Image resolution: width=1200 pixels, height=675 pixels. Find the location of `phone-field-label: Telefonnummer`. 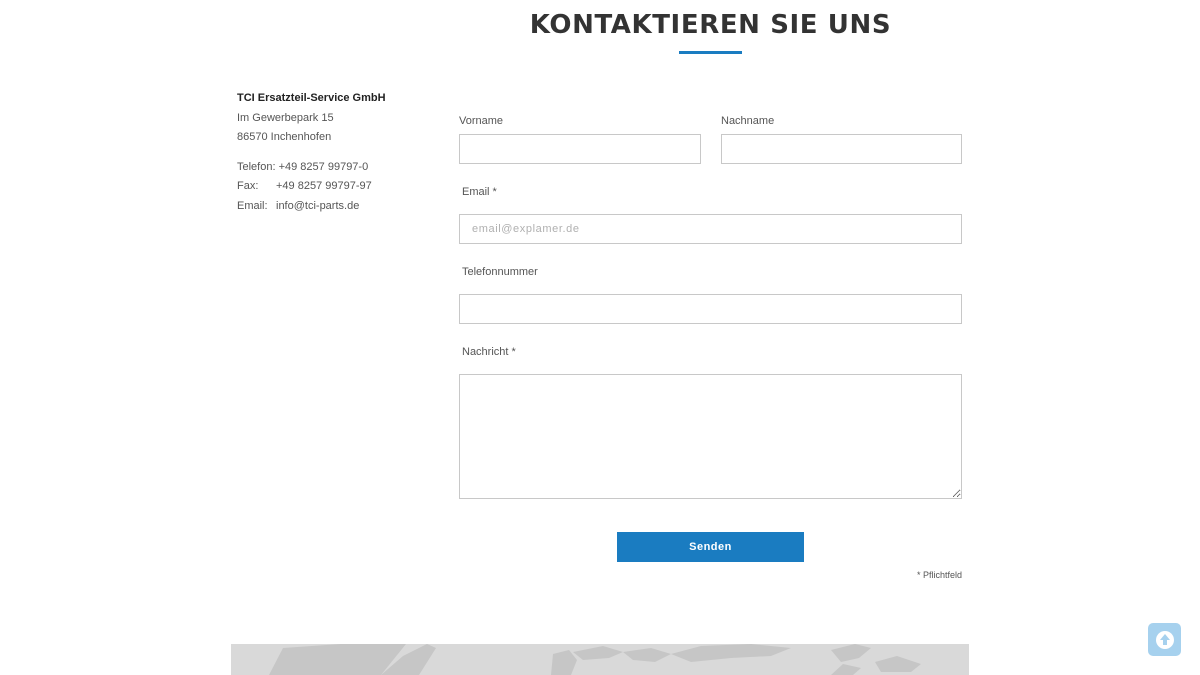

phone-field-label: Telefonnummer is located at coordinates (500, 272).